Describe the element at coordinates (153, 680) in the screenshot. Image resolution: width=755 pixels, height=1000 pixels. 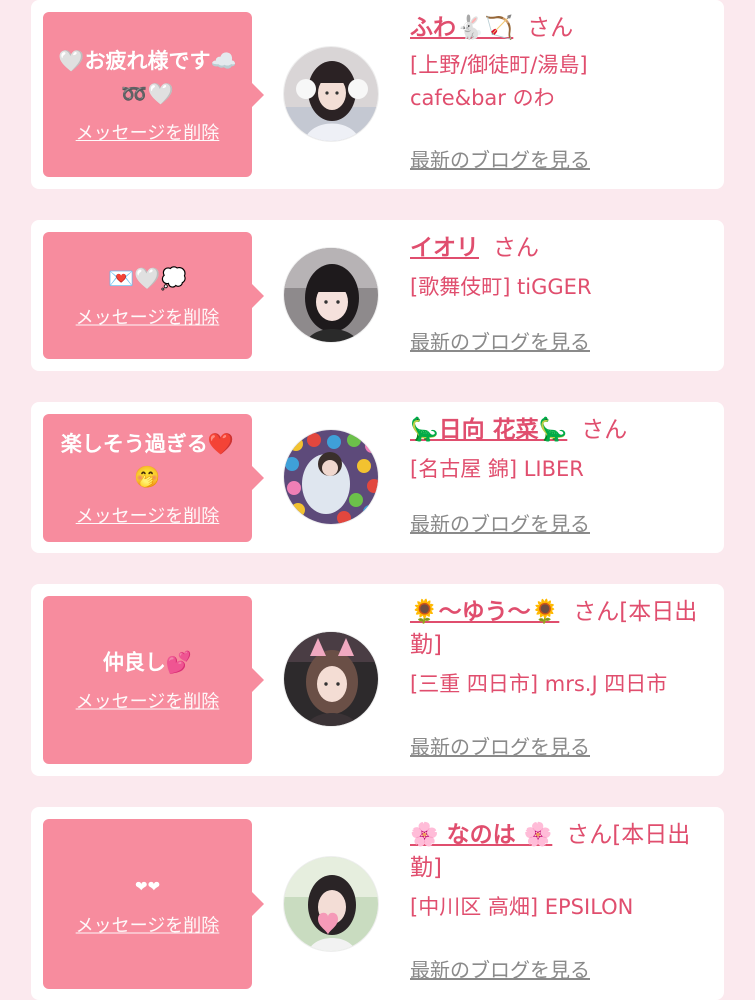
I see `message-bubble: 仲良し💕 メッセージを削除` at that location.